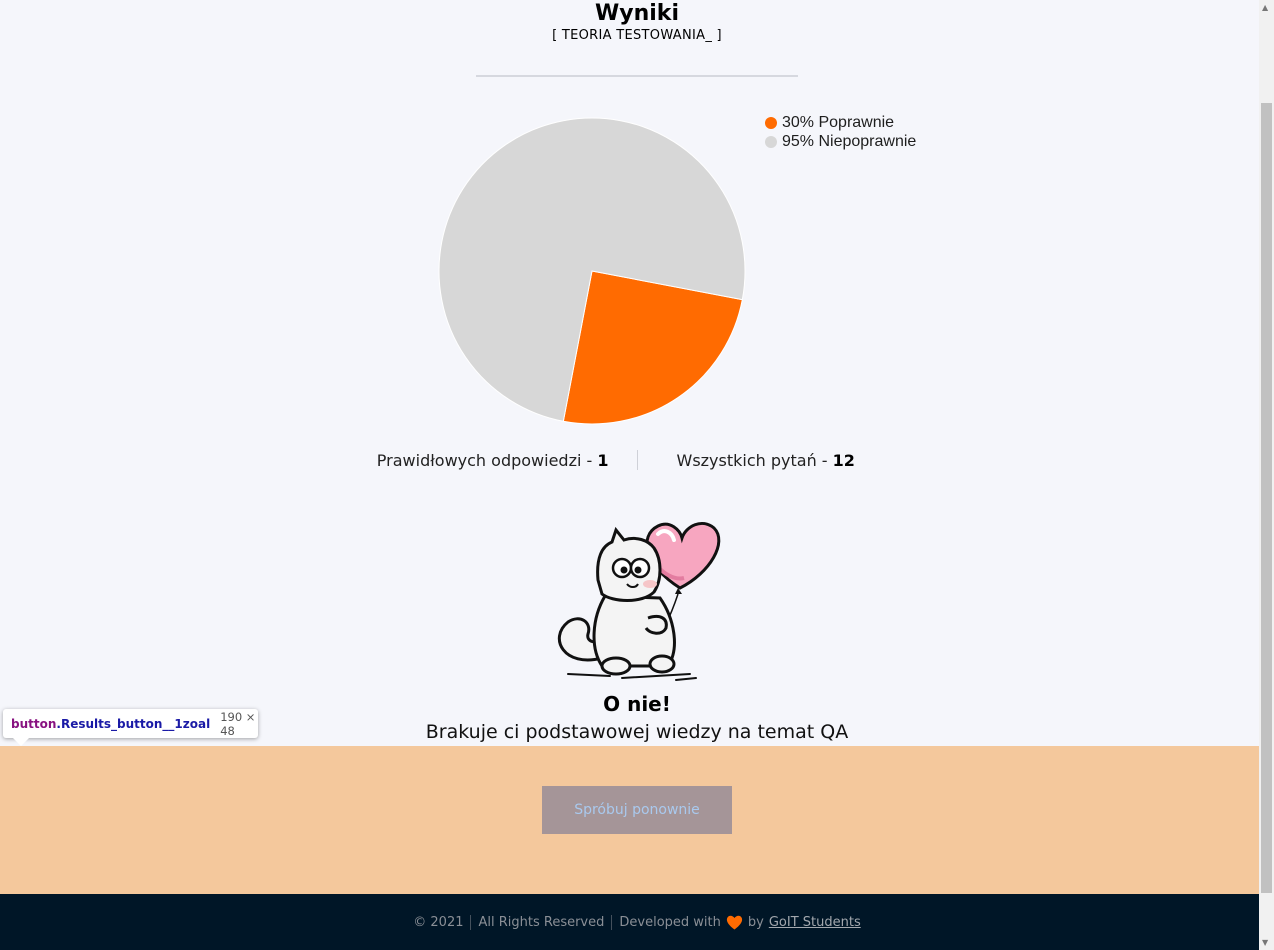 Image resolution: width=1274 pixels, height=950 pixels. What do you see at coordinates (637, 810) in the screenshot?
I see `retry-button: Spróbuj ponownie` at bounding box center [637, 810].